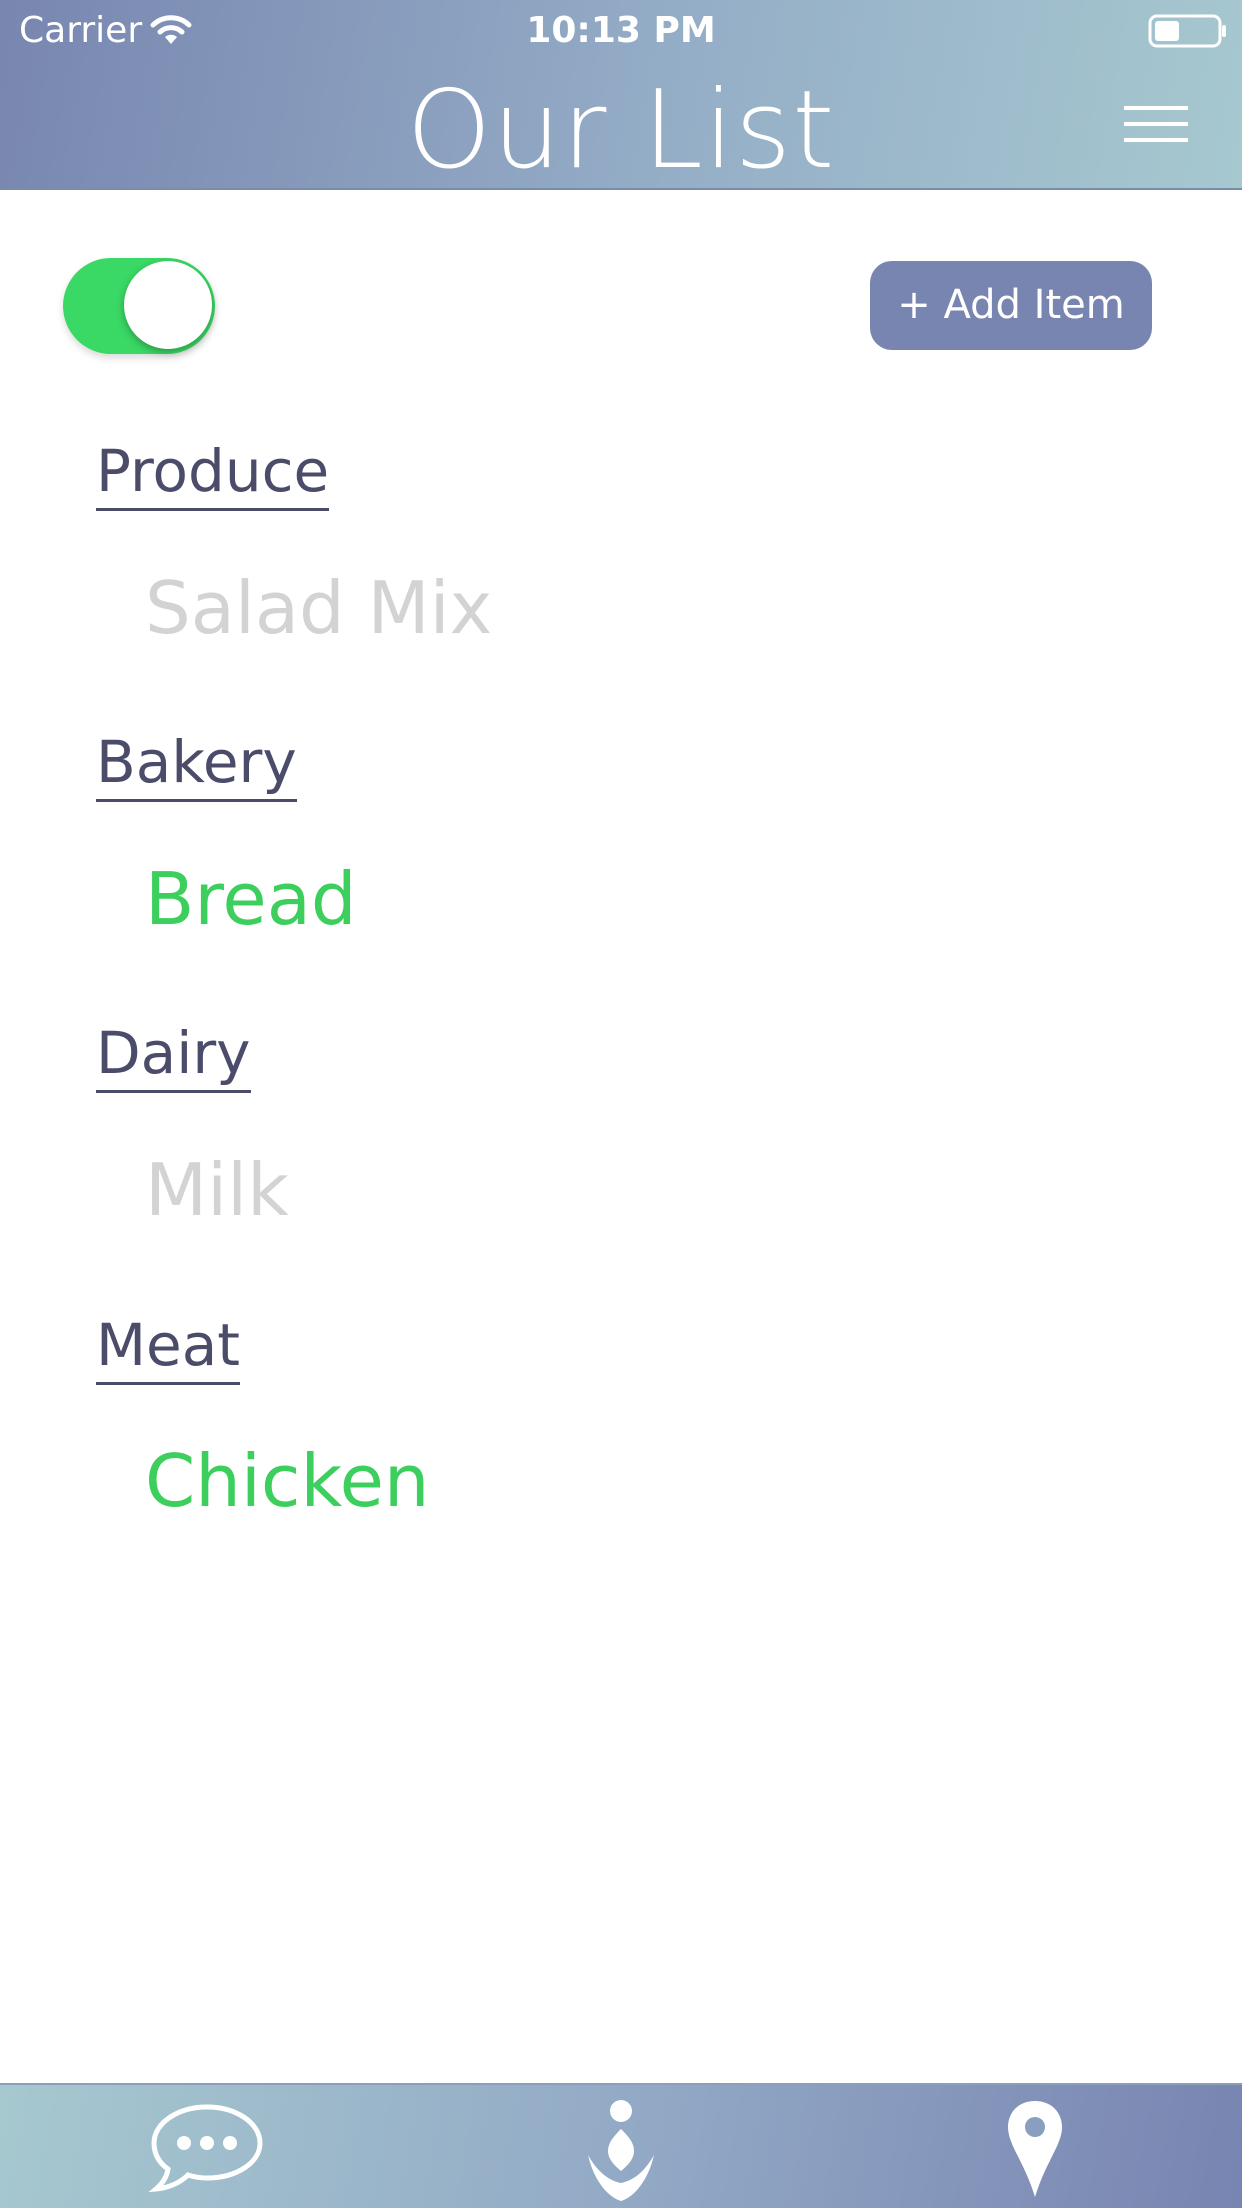 Image resolution: width=1242 pixels, height=2208 pixels. What do you see at coordinates (213, 473) in the screenshot?
I see `category-heading-produce: Produce` at bounding box center [213, 473].